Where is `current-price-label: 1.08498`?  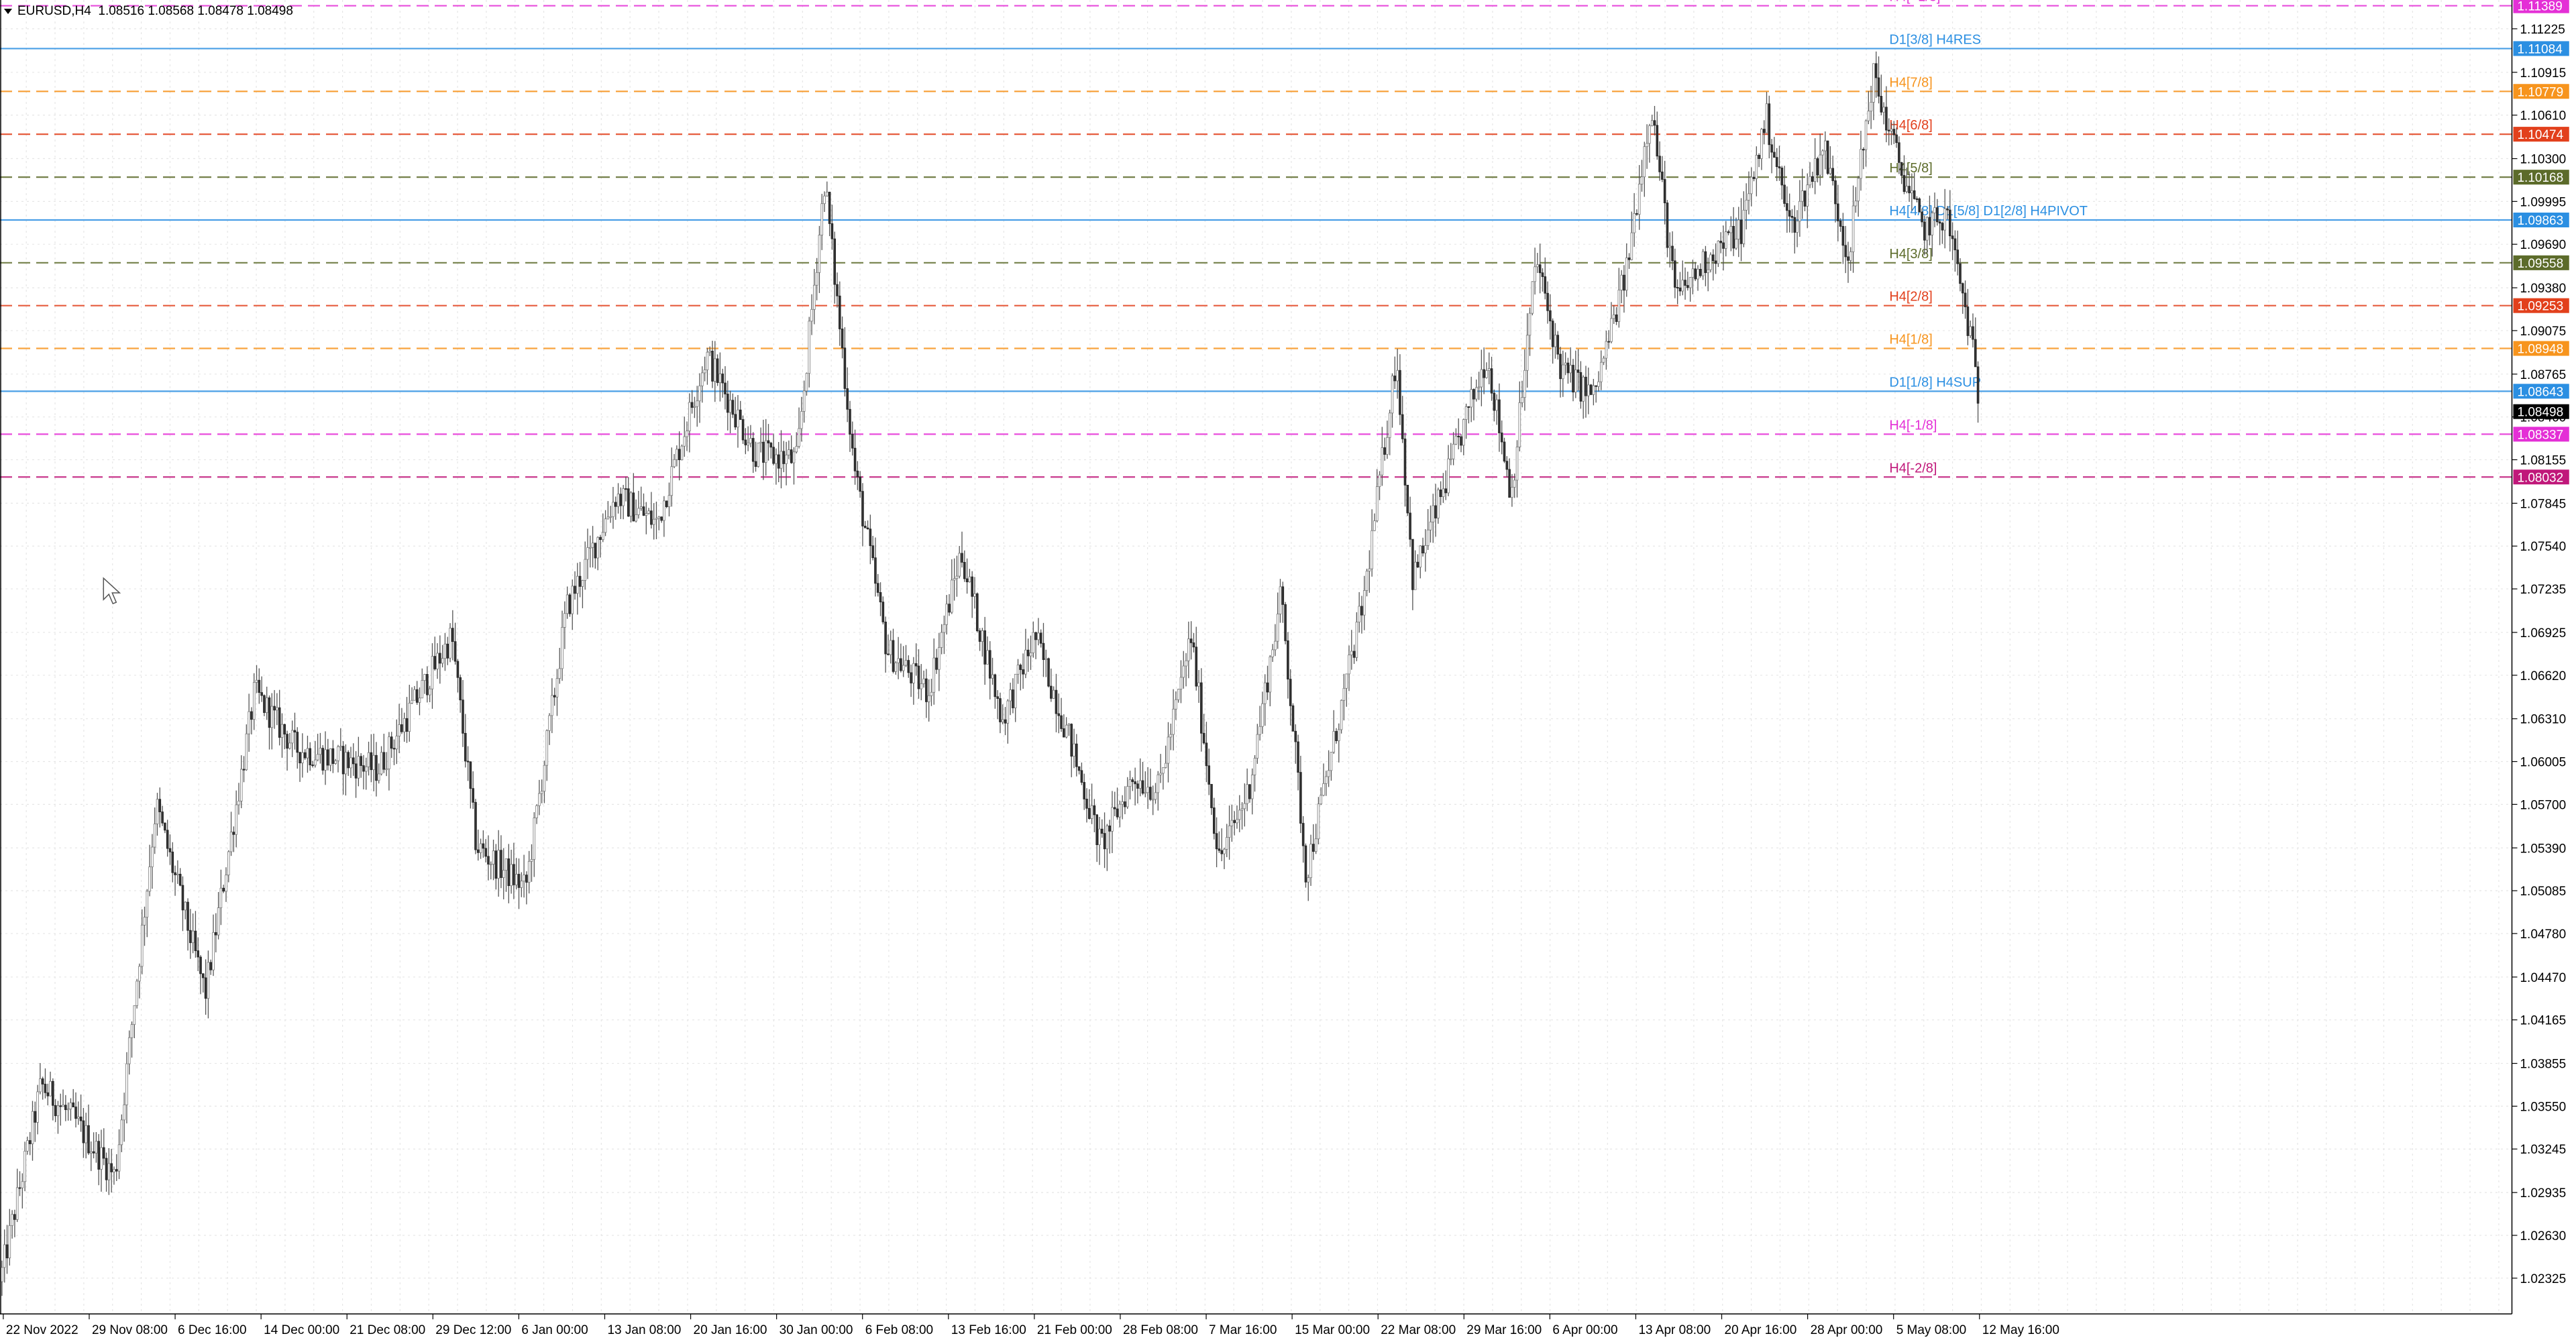
current-price-label: 1.08498 is located at coordinates (2540, 413).